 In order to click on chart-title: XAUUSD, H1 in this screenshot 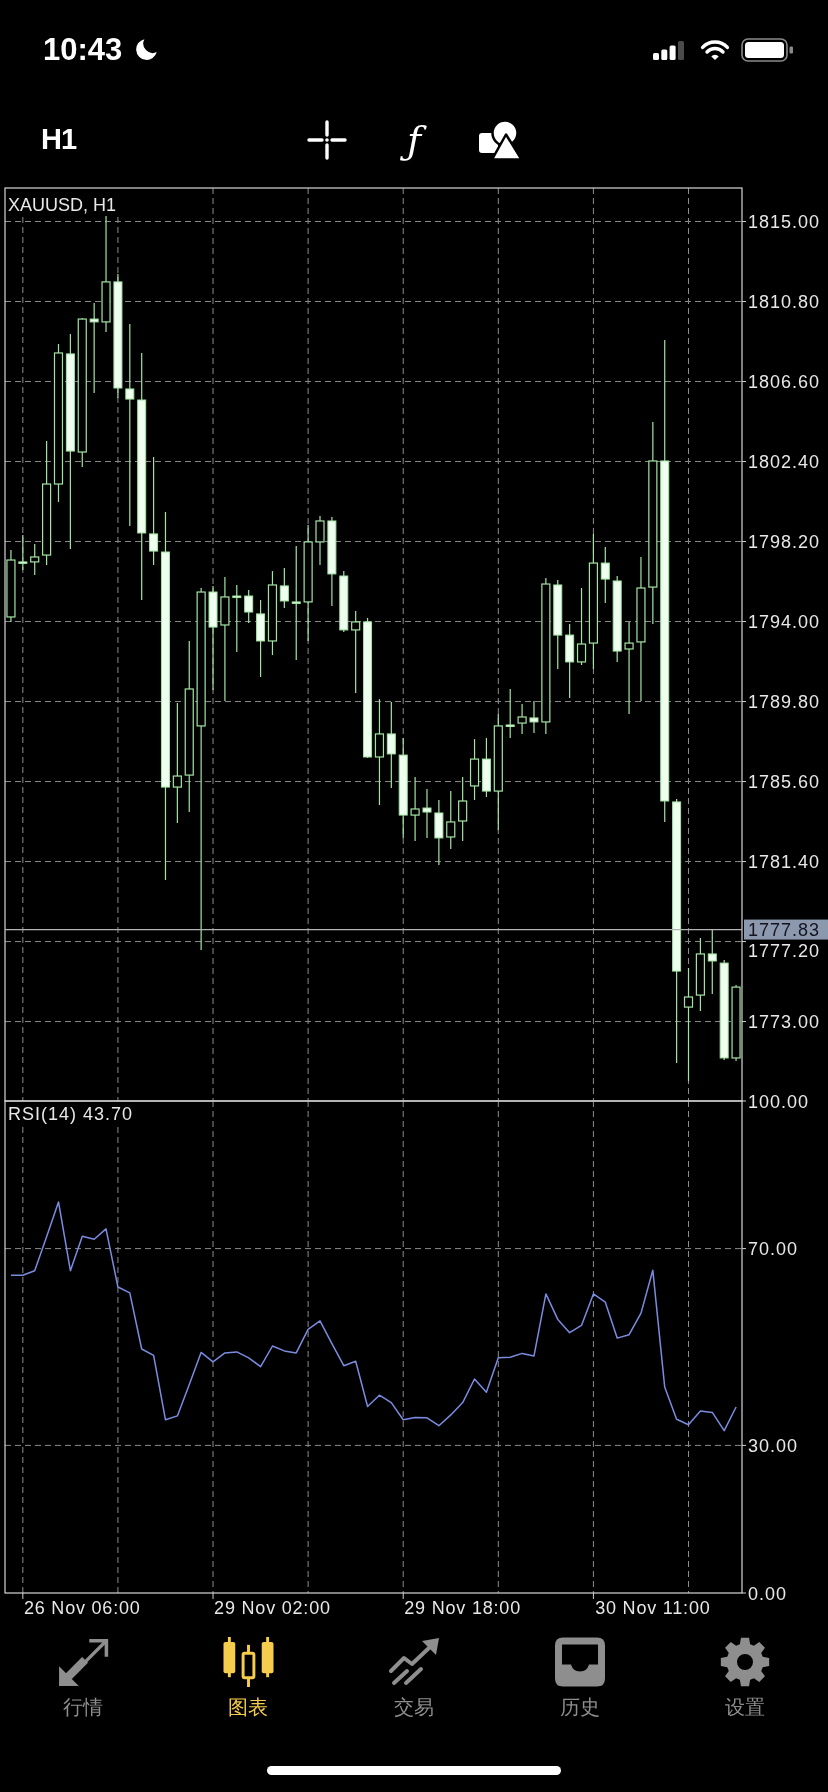, I will do `click(62, 204)`.